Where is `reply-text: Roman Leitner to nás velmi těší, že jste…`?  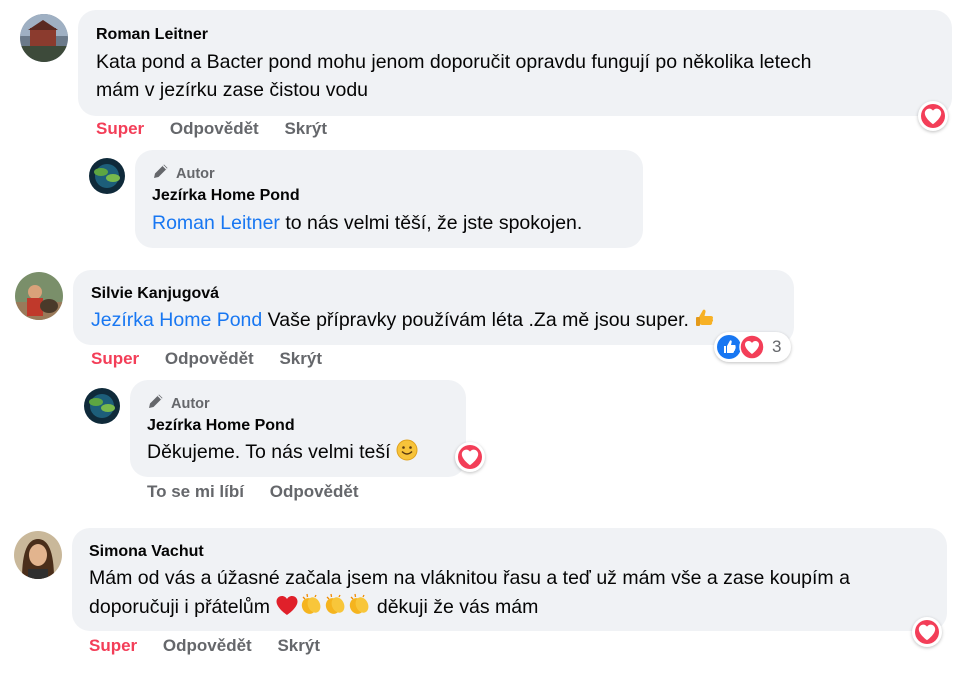
reply-text: Roman Leitner to nás velmi těší, že jste… is located at coordinates (367, 223).